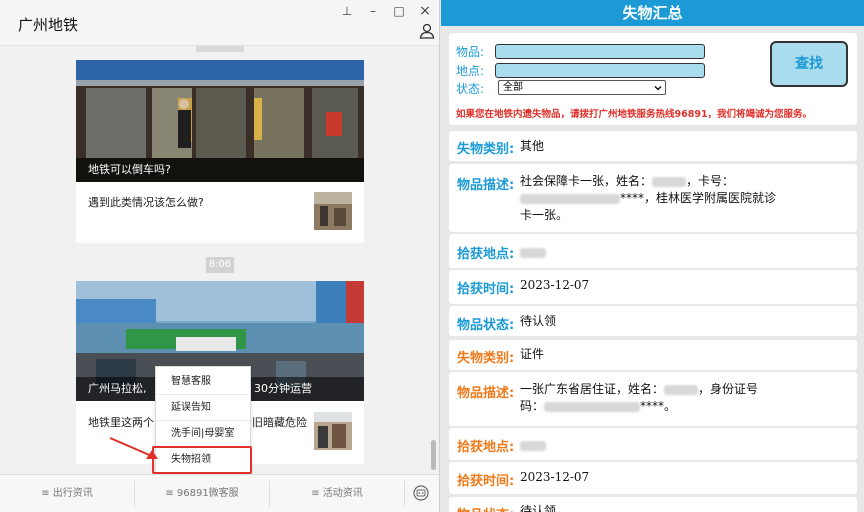 The image size is (864, 512). I want to click on app-title: 广州地铁, so click(48, 25).